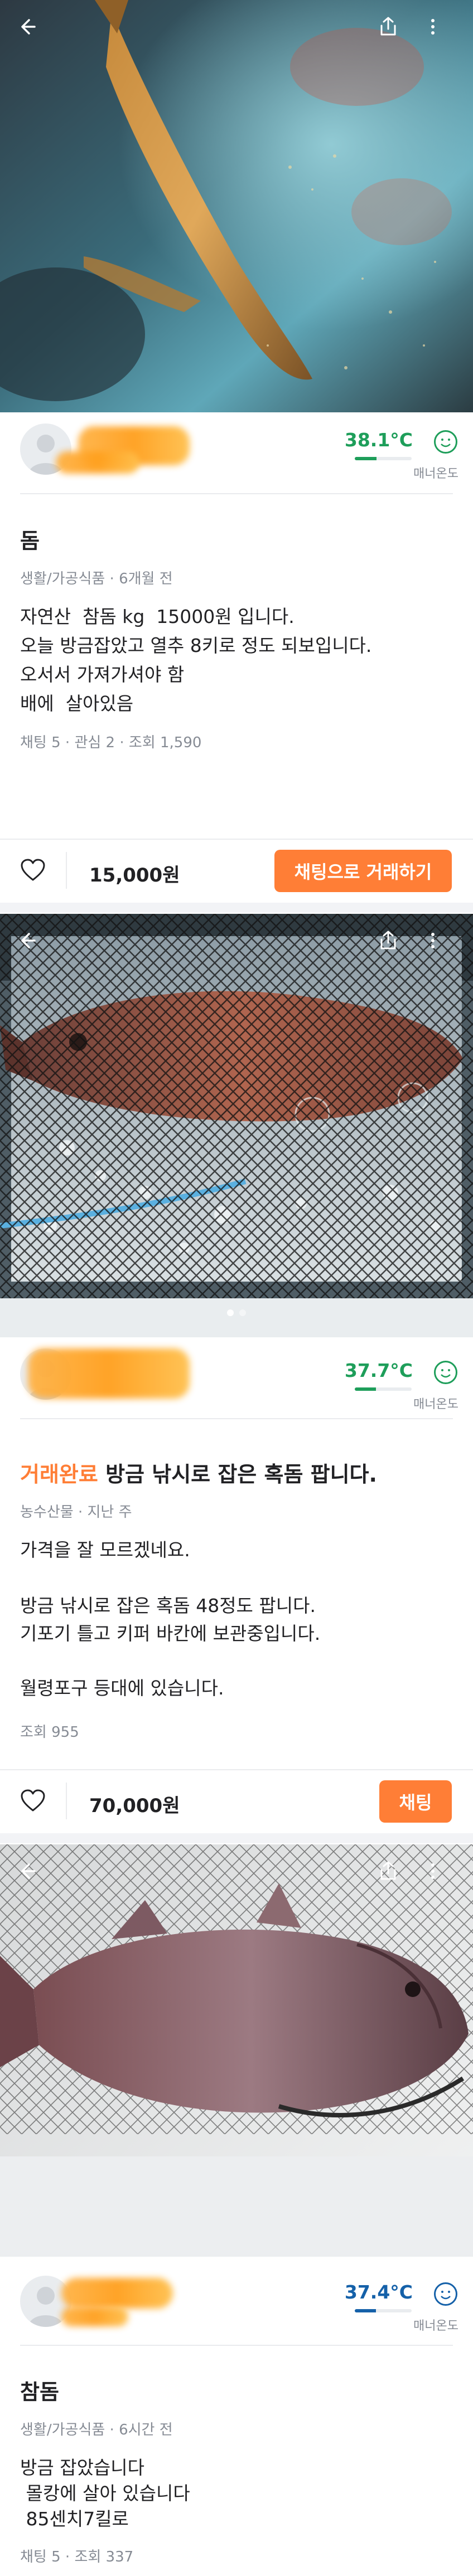 This screenshot has width=473, height=2576. What do you see at coordinates (111, 743) in the screenshot?
I see `listing-stats: 채팅 5 · 관심 2 · 조회 1,590` at bounding box center [111, 743].